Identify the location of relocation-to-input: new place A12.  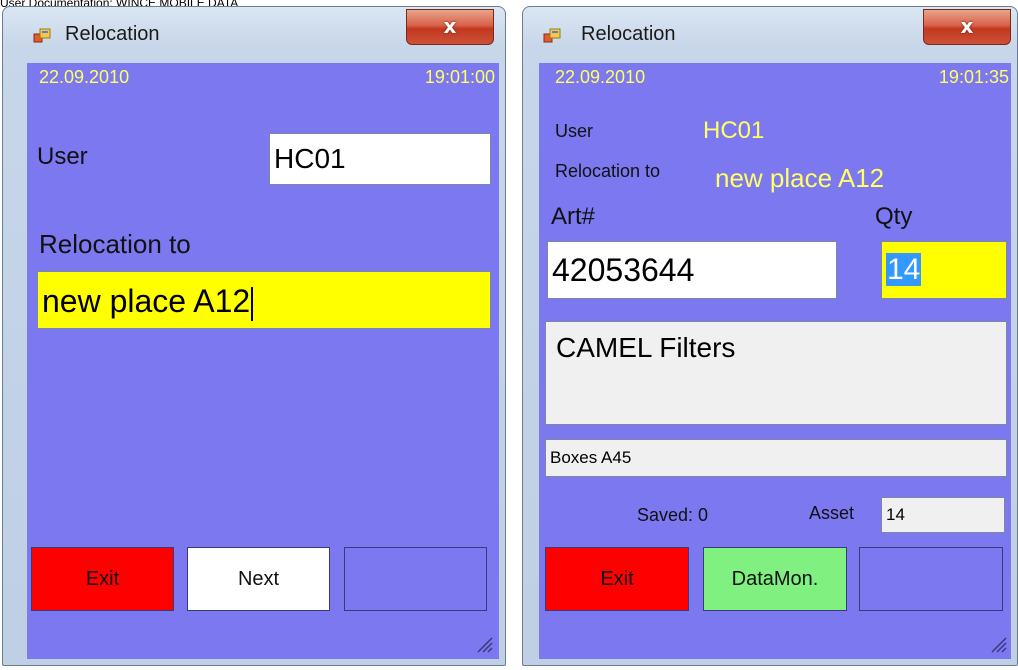
(264, 300).